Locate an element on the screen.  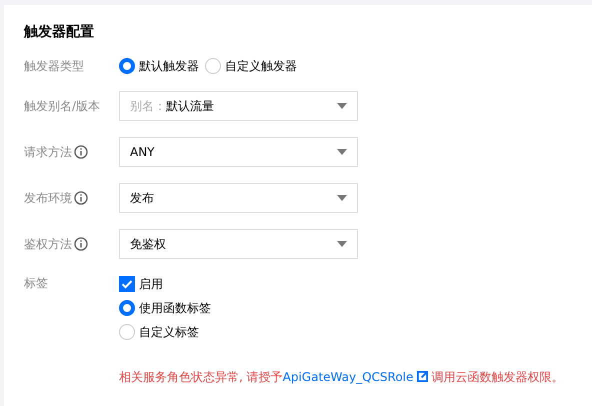
select-value: 免鉴权 is located at coordinates (148, 244).